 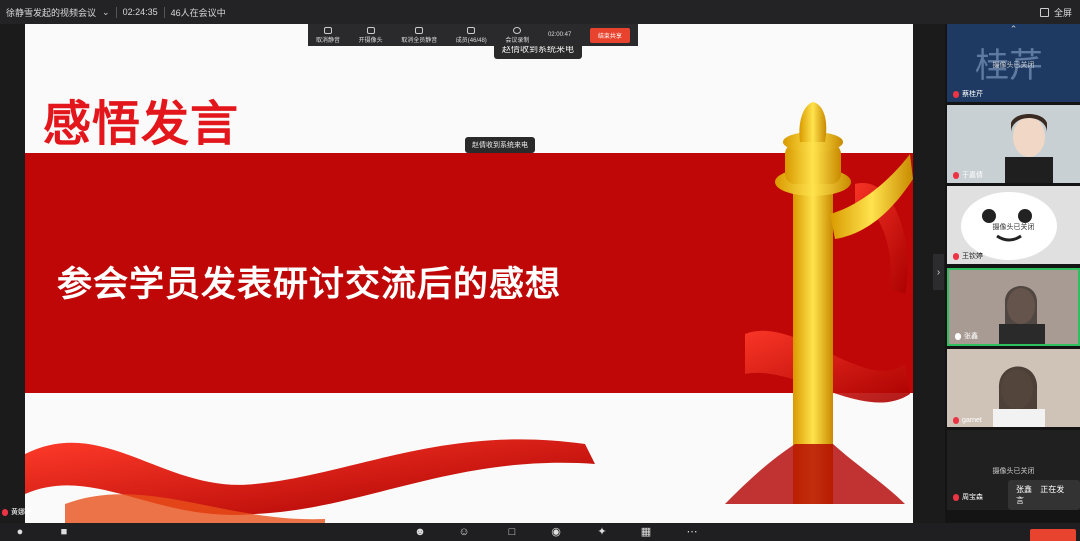 What do you see at coordinates (540, 12) in the screenshot?
I see `window-titlebar: 徐静雪发起的视频会议 ⌄ 02:24:35 46人在会议中 全屏` at bounding box center [540, 12].